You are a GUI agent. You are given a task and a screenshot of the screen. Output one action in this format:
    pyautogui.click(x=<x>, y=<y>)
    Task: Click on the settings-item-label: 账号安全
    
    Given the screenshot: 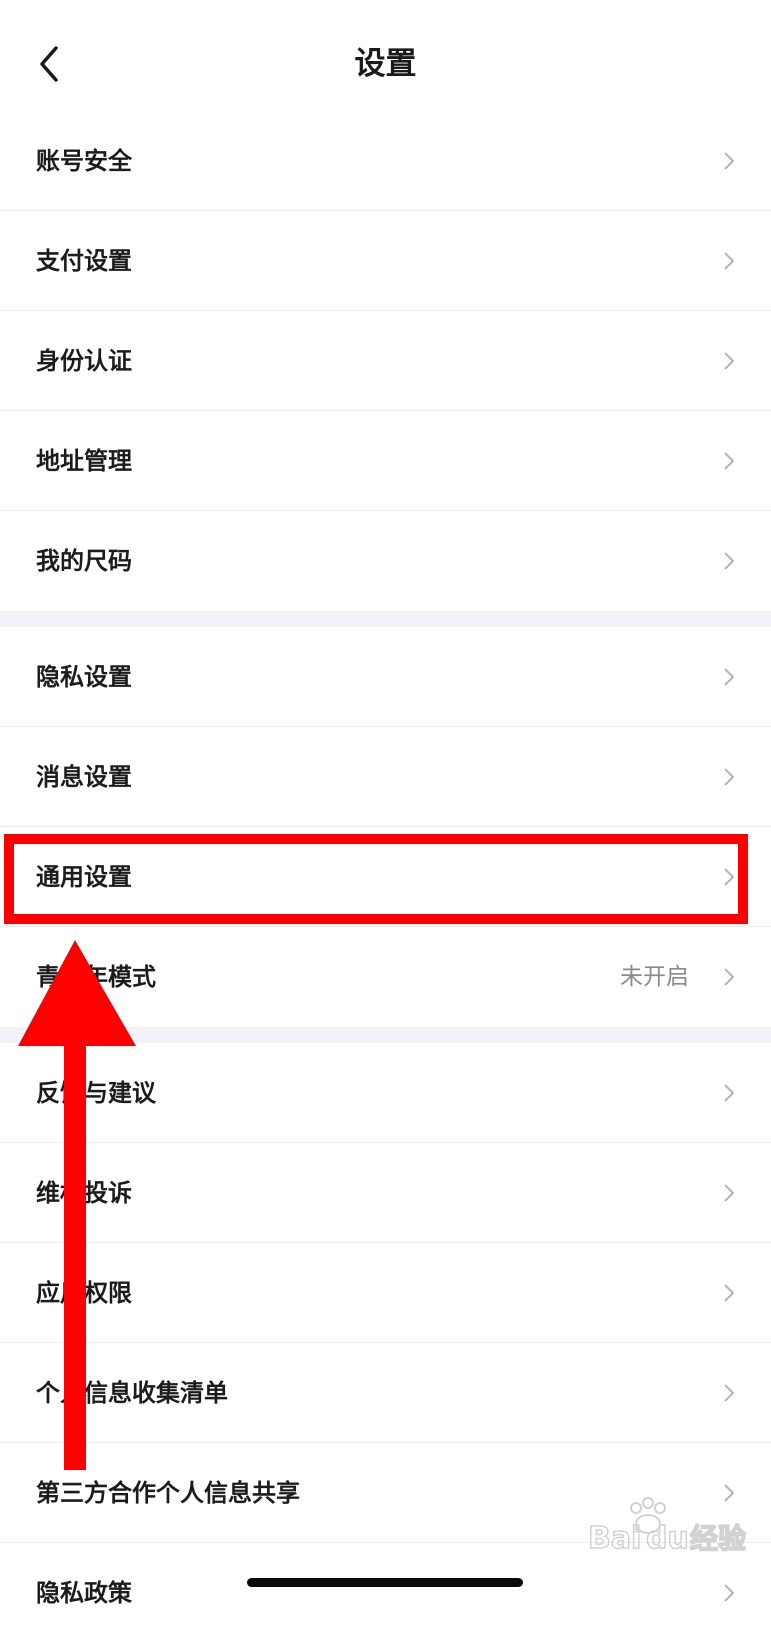 What is the action you would take?
    pyautogui.click(x=84, y=161)
    